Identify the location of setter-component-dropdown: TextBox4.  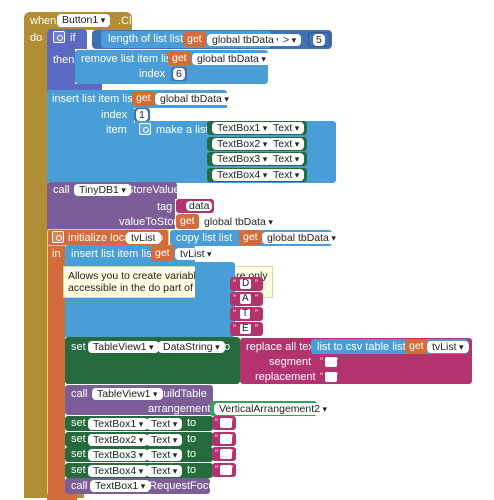
(118, 470).